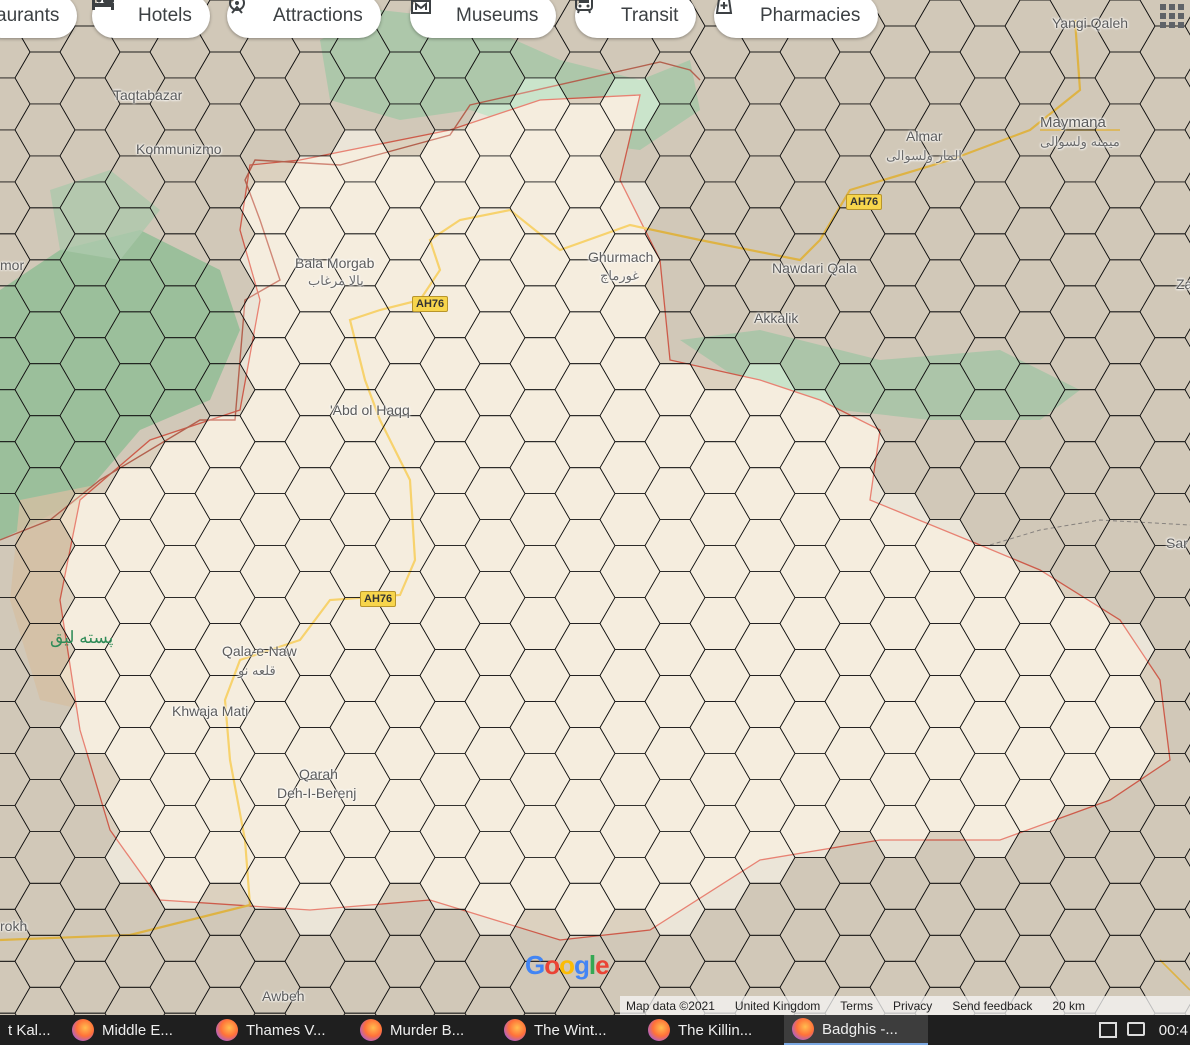 The image size is (1190, 1045). Describe the element at coordinates (1183, 284) in the screenshot. I see `place-za: Za` at that location.